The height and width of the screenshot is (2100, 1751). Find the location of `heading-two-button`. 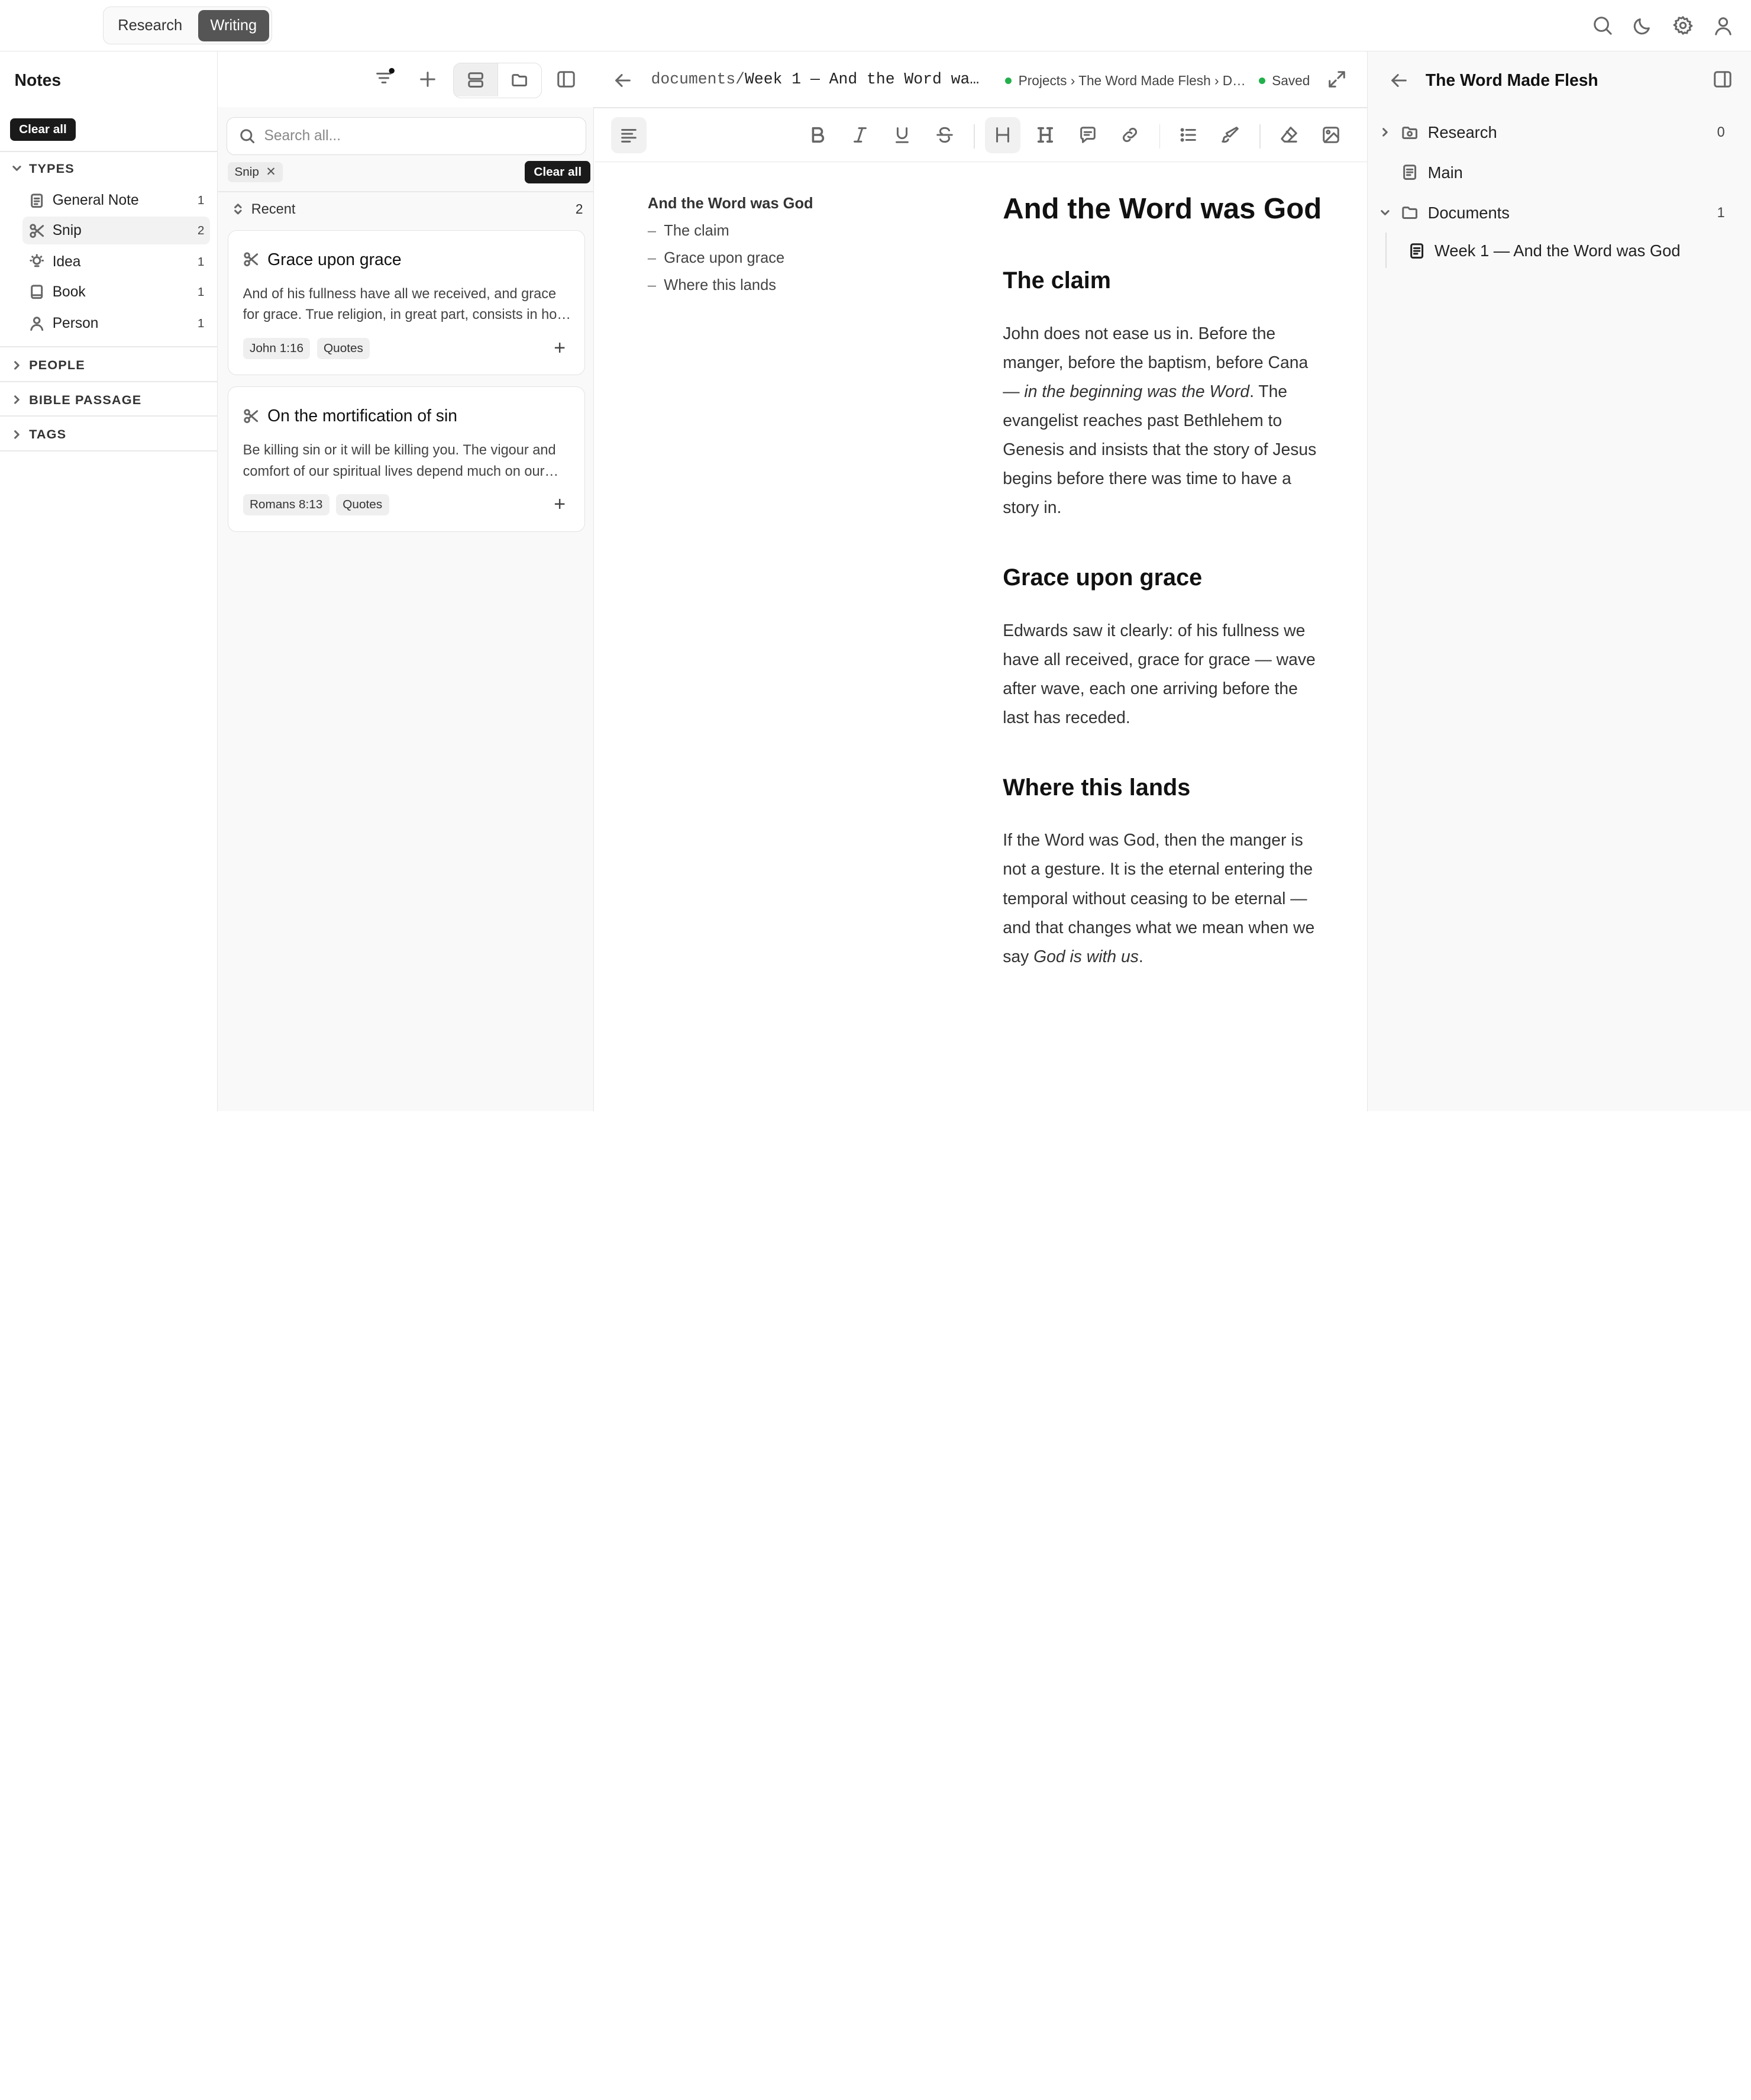

heading-two-button is located at coordinates (1045, 135).